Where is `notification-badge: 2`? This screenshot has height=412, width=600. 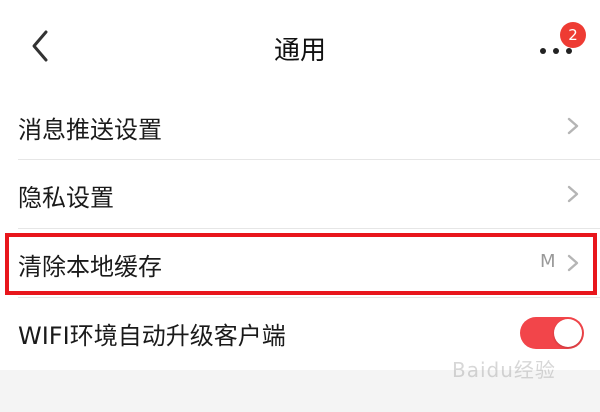
notification-badge: 2 is located at coordinates (573, 35).